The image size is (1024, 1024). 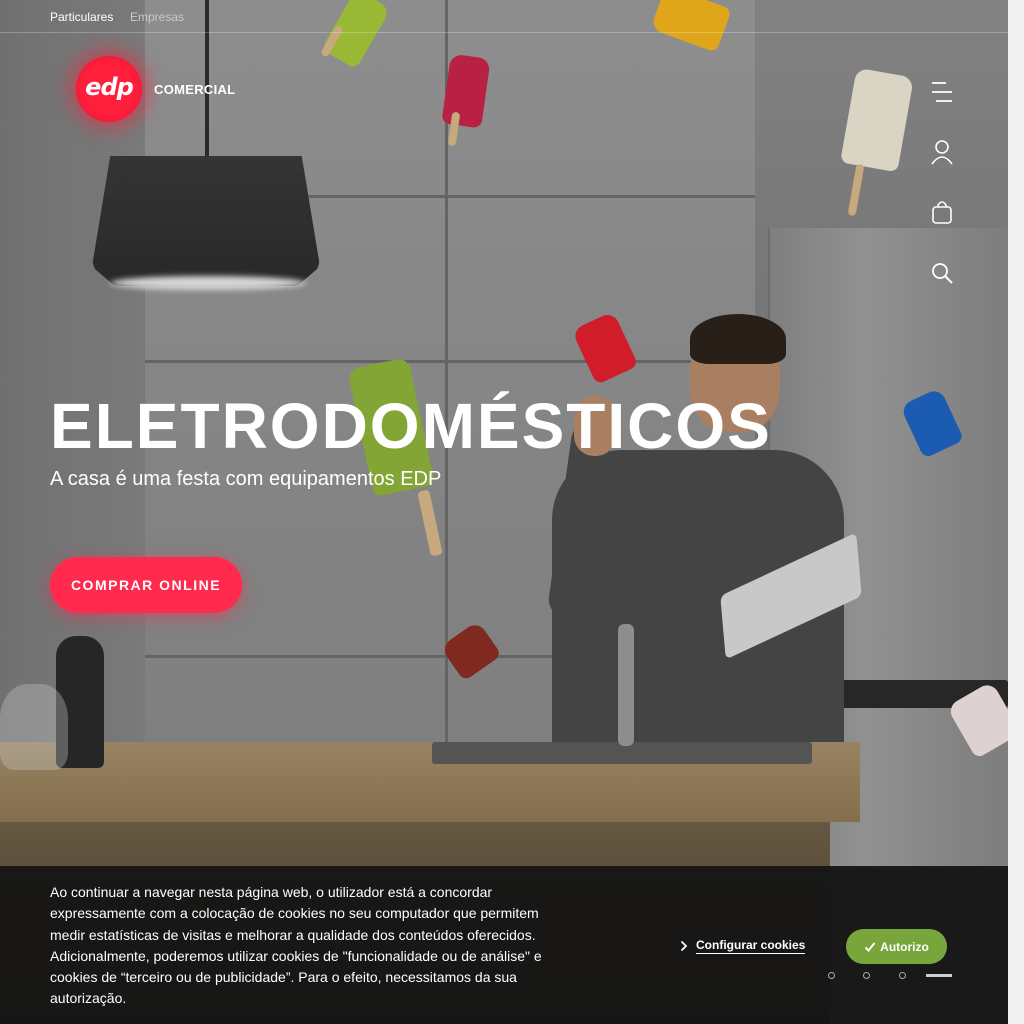 I want to click on menu-icon, so click(x=942, y=92).